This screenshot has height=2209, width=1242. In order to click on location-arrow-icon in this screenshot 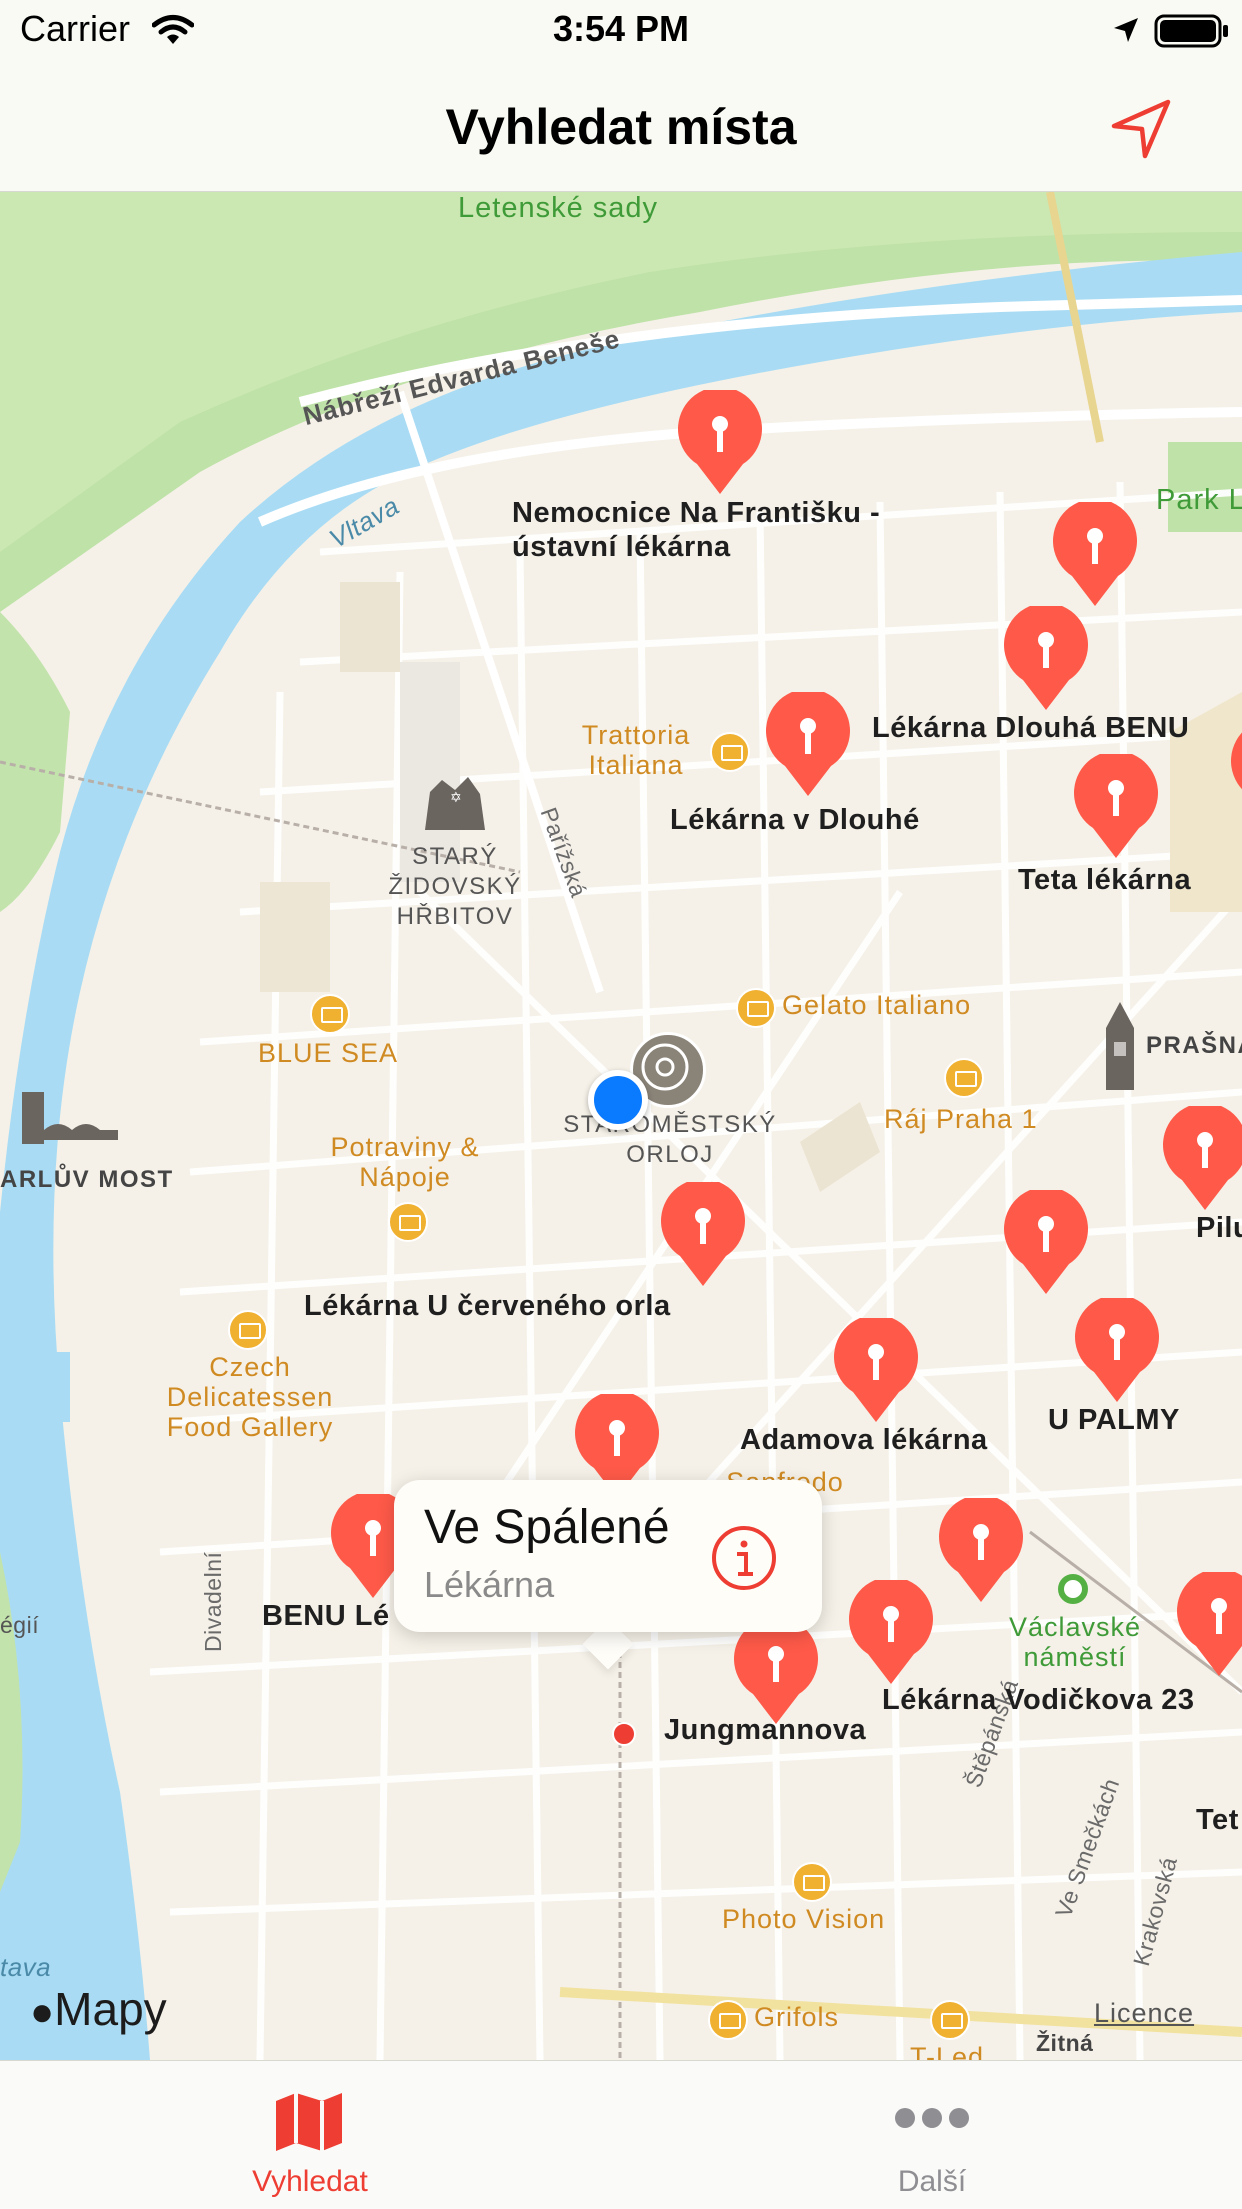, I will do `click(1141, 129)`.